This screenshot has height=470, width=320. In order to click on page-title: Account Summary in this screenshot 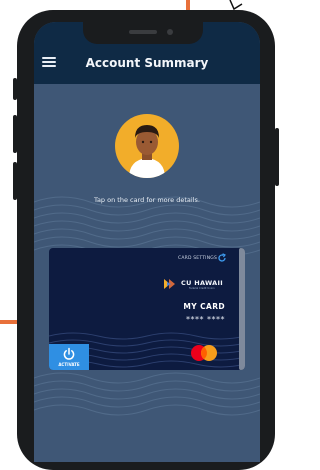, I will do `click(147, 63)`.